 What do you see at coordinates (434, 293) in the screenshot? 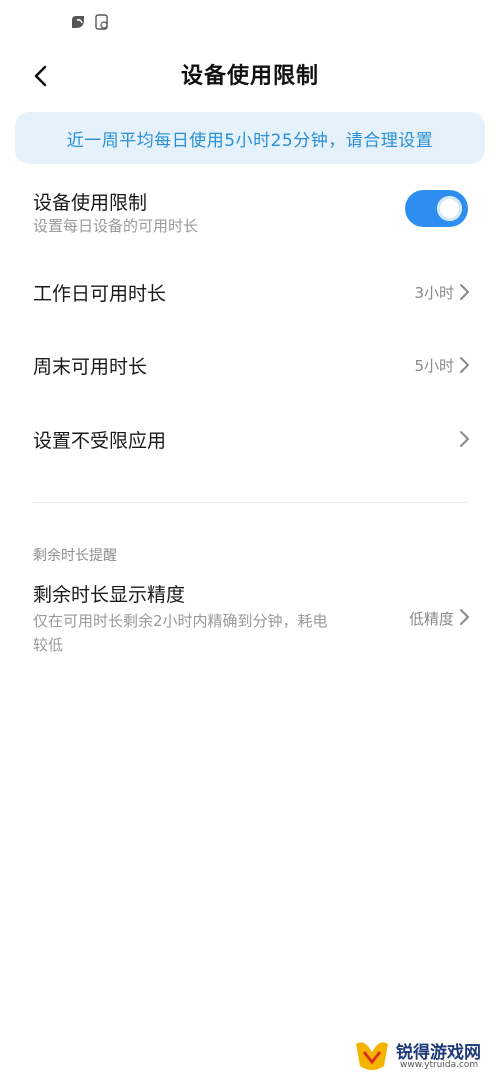
I see `weekday-duration-value: 3小时` at bounding box center [434, 293].